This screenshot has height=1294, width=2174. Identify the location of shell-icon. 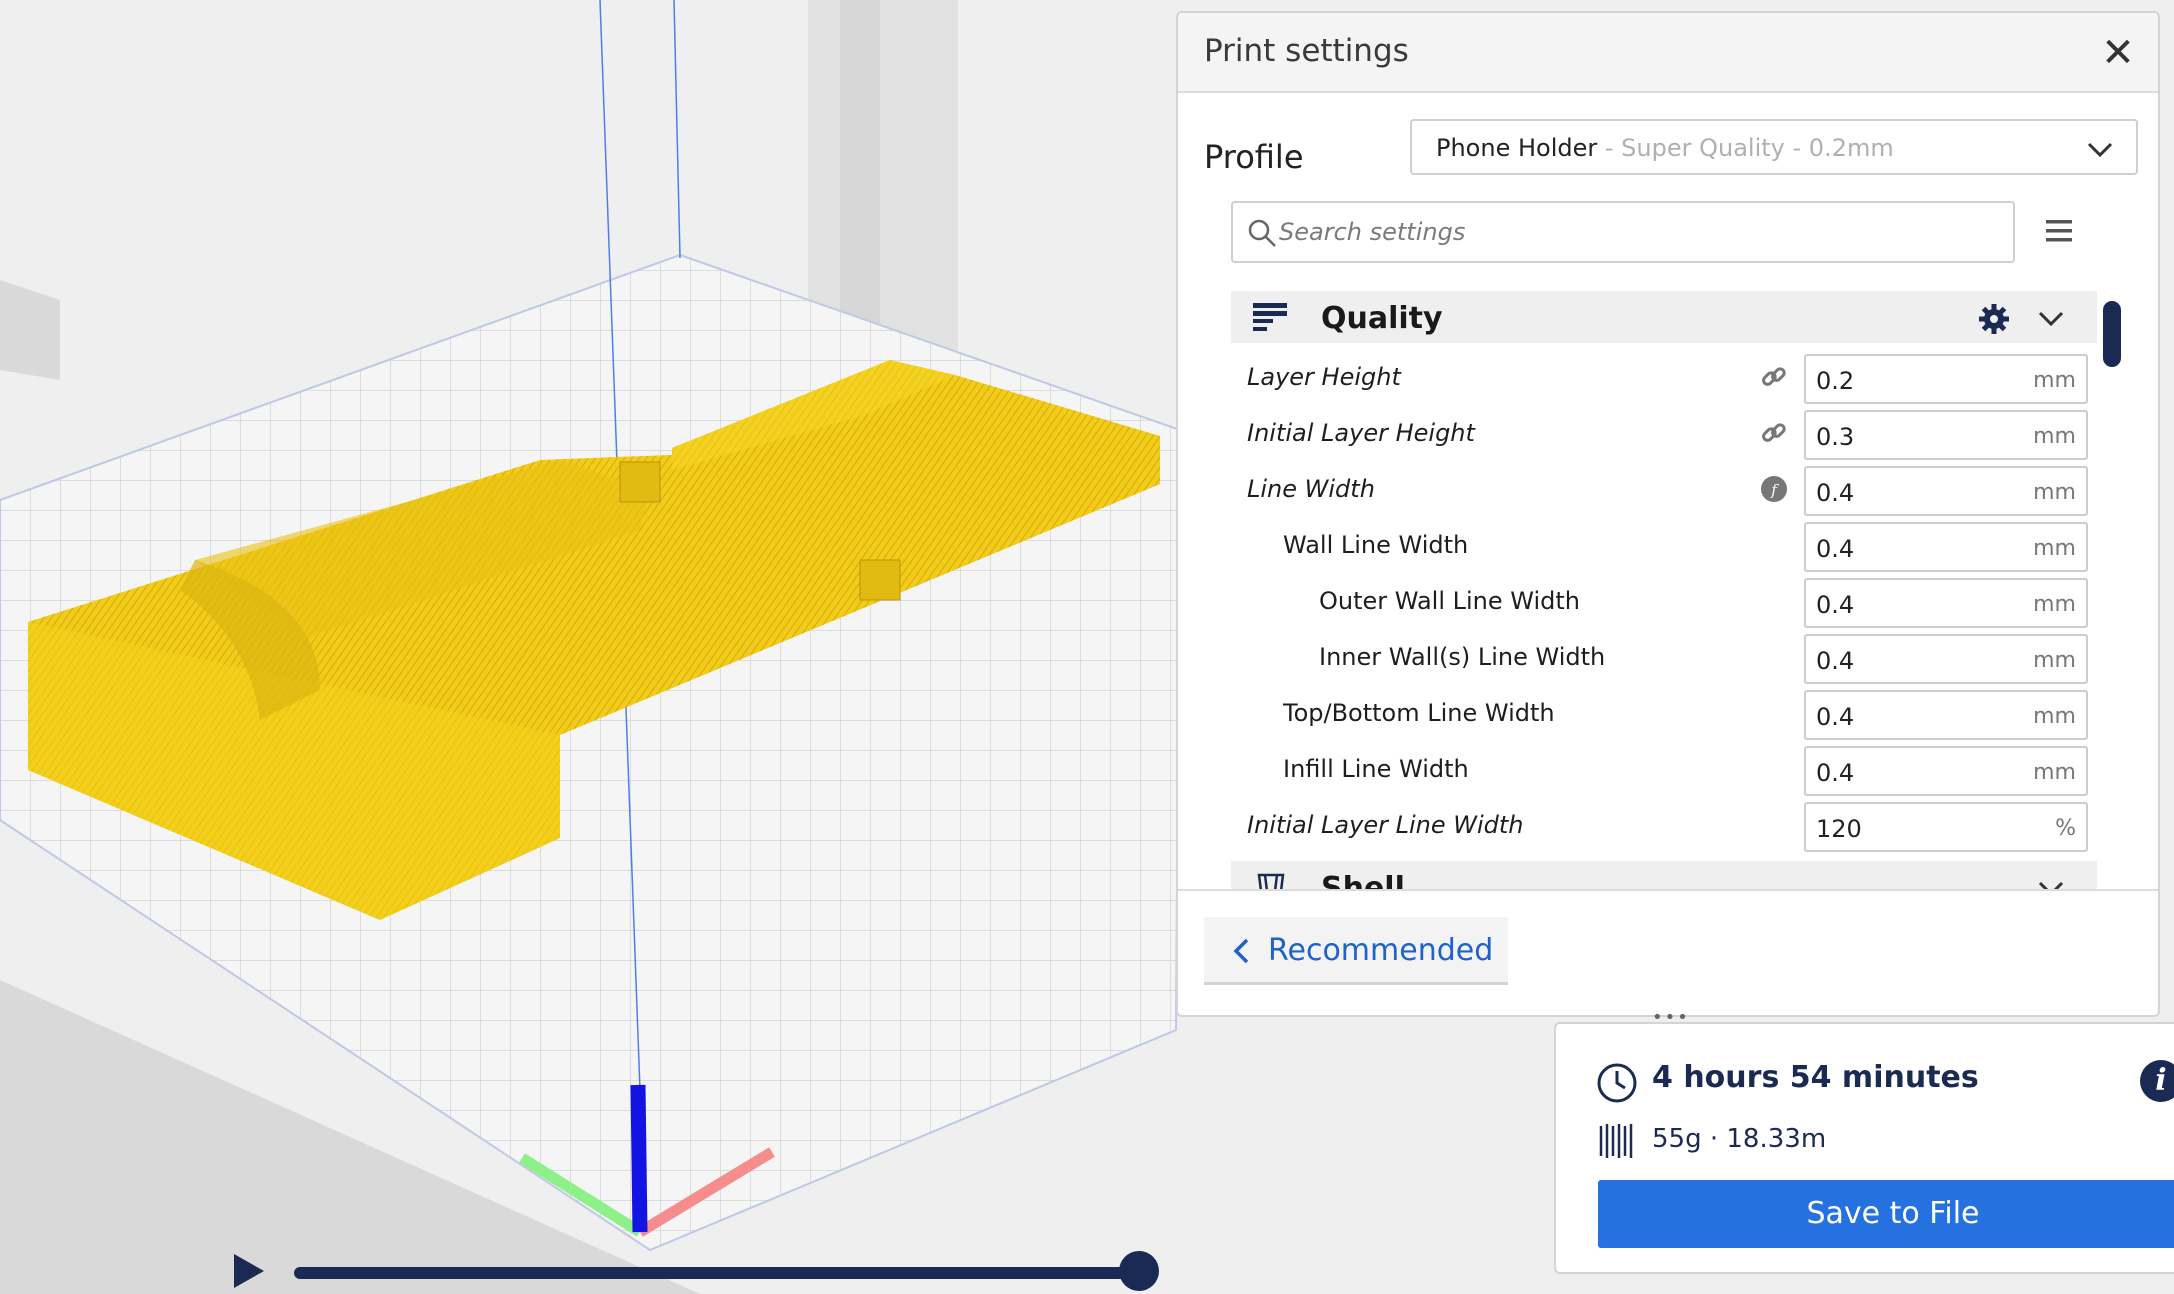
(1271, 882).